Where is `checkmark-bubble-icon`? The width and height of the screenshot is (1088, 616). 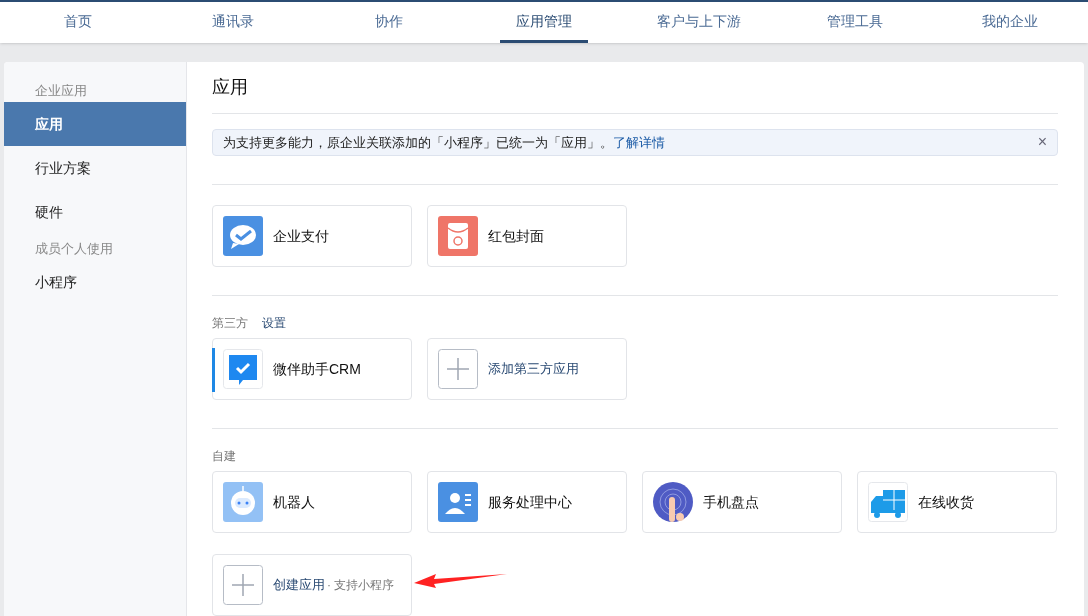
checkmark-bubble-icon is located at coordinates (243, 369).